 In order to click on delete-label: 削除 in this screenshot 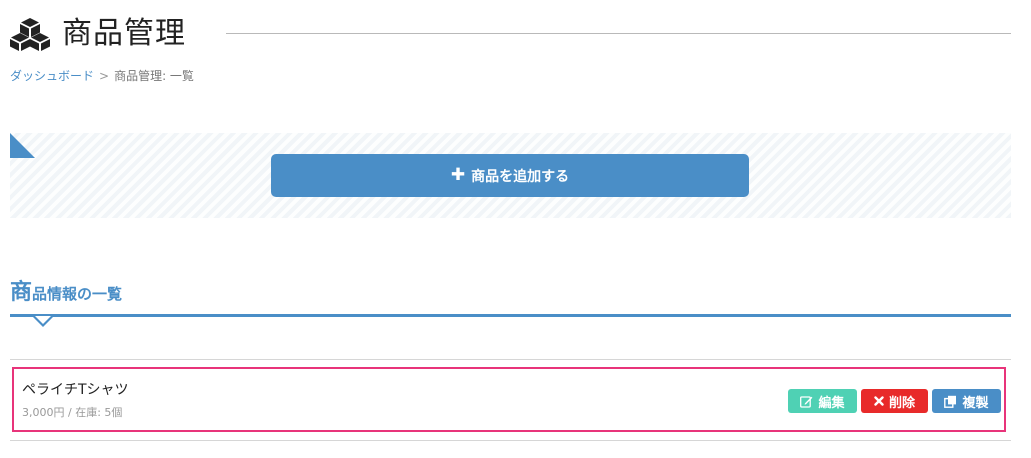, I will do `click(901, 403)`.